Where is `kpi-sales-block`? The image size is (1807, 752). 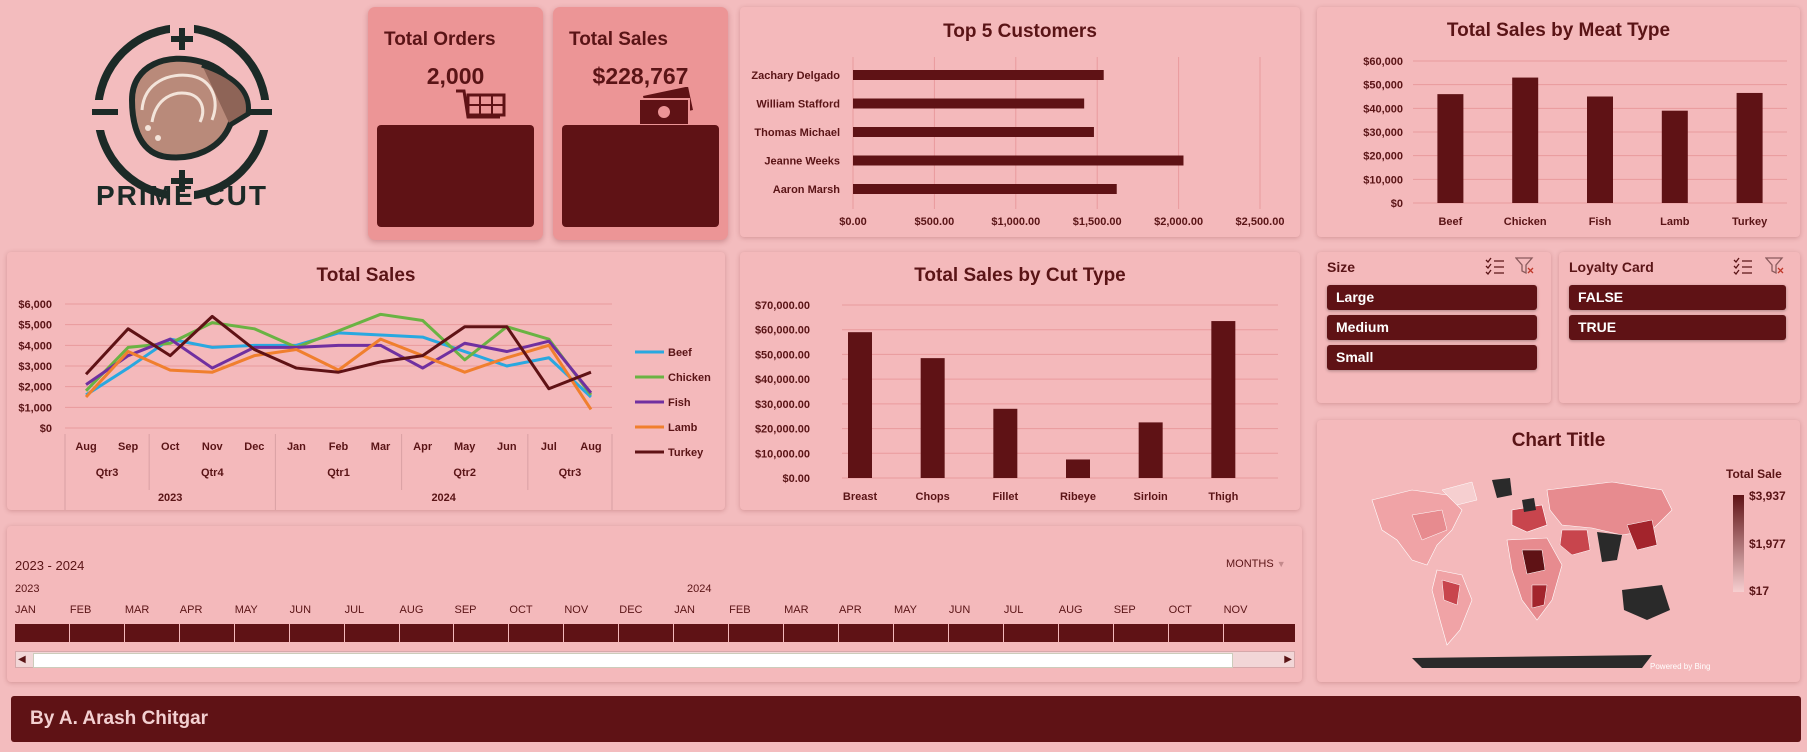
kpi-sales-block is located at coordinates (640, 176).